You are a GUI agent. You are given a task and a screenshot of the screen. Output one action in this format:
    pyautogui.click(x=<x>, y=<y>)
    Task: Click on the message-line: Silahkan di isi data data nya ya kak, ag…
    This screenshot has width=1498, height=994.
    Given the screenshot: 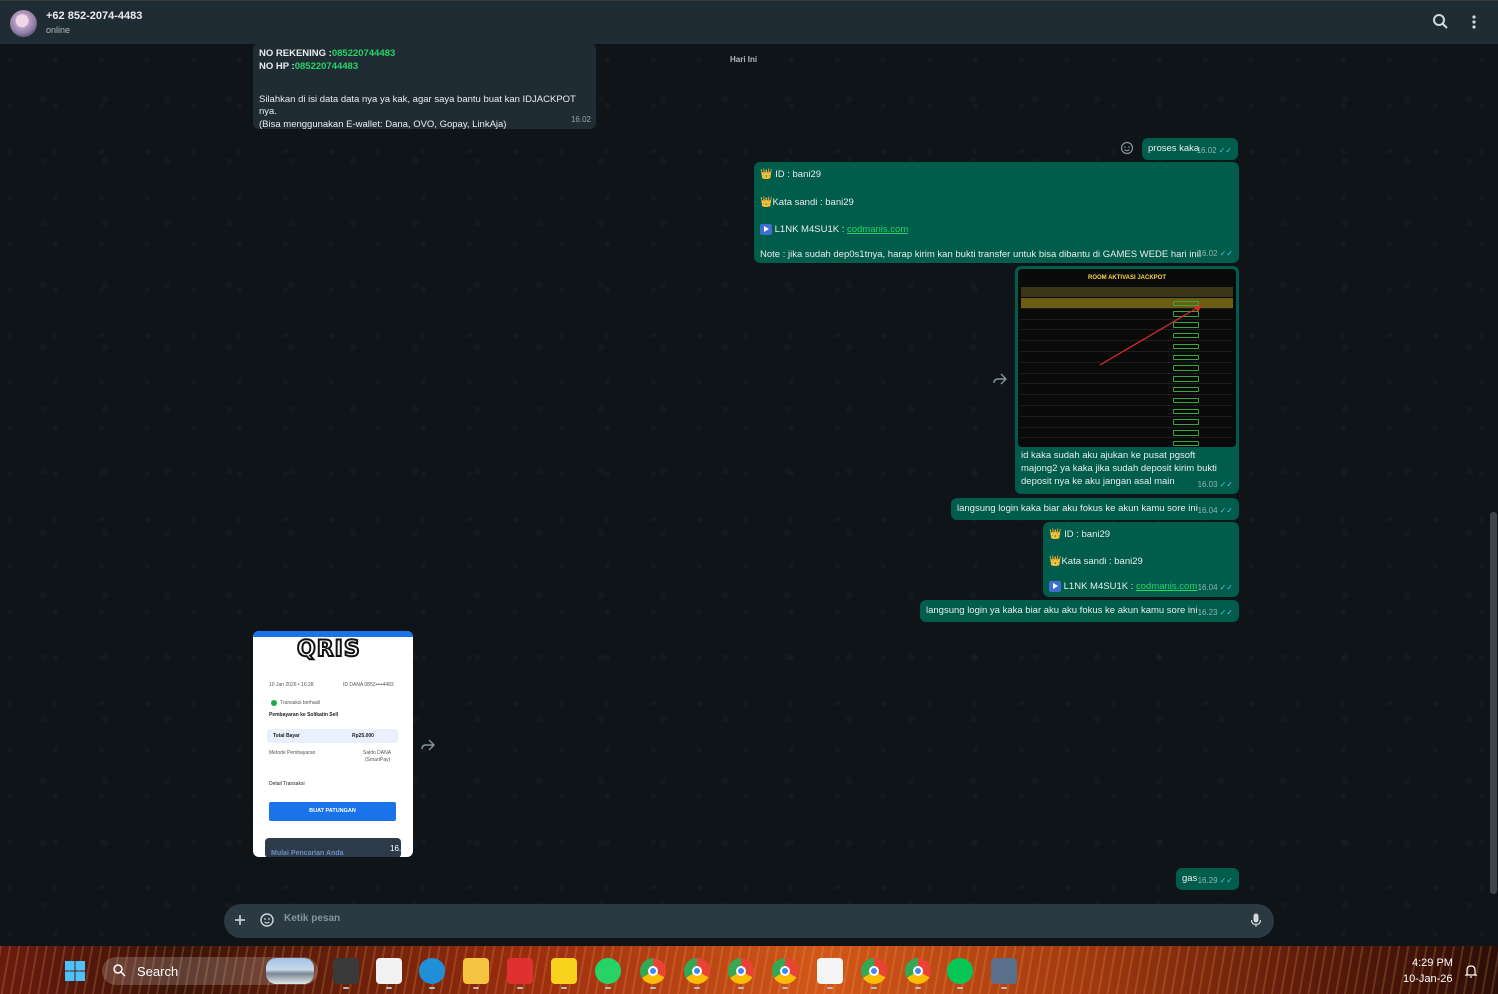 What is the action you would take?
    pyautogui.click(x=417, y=105)
    